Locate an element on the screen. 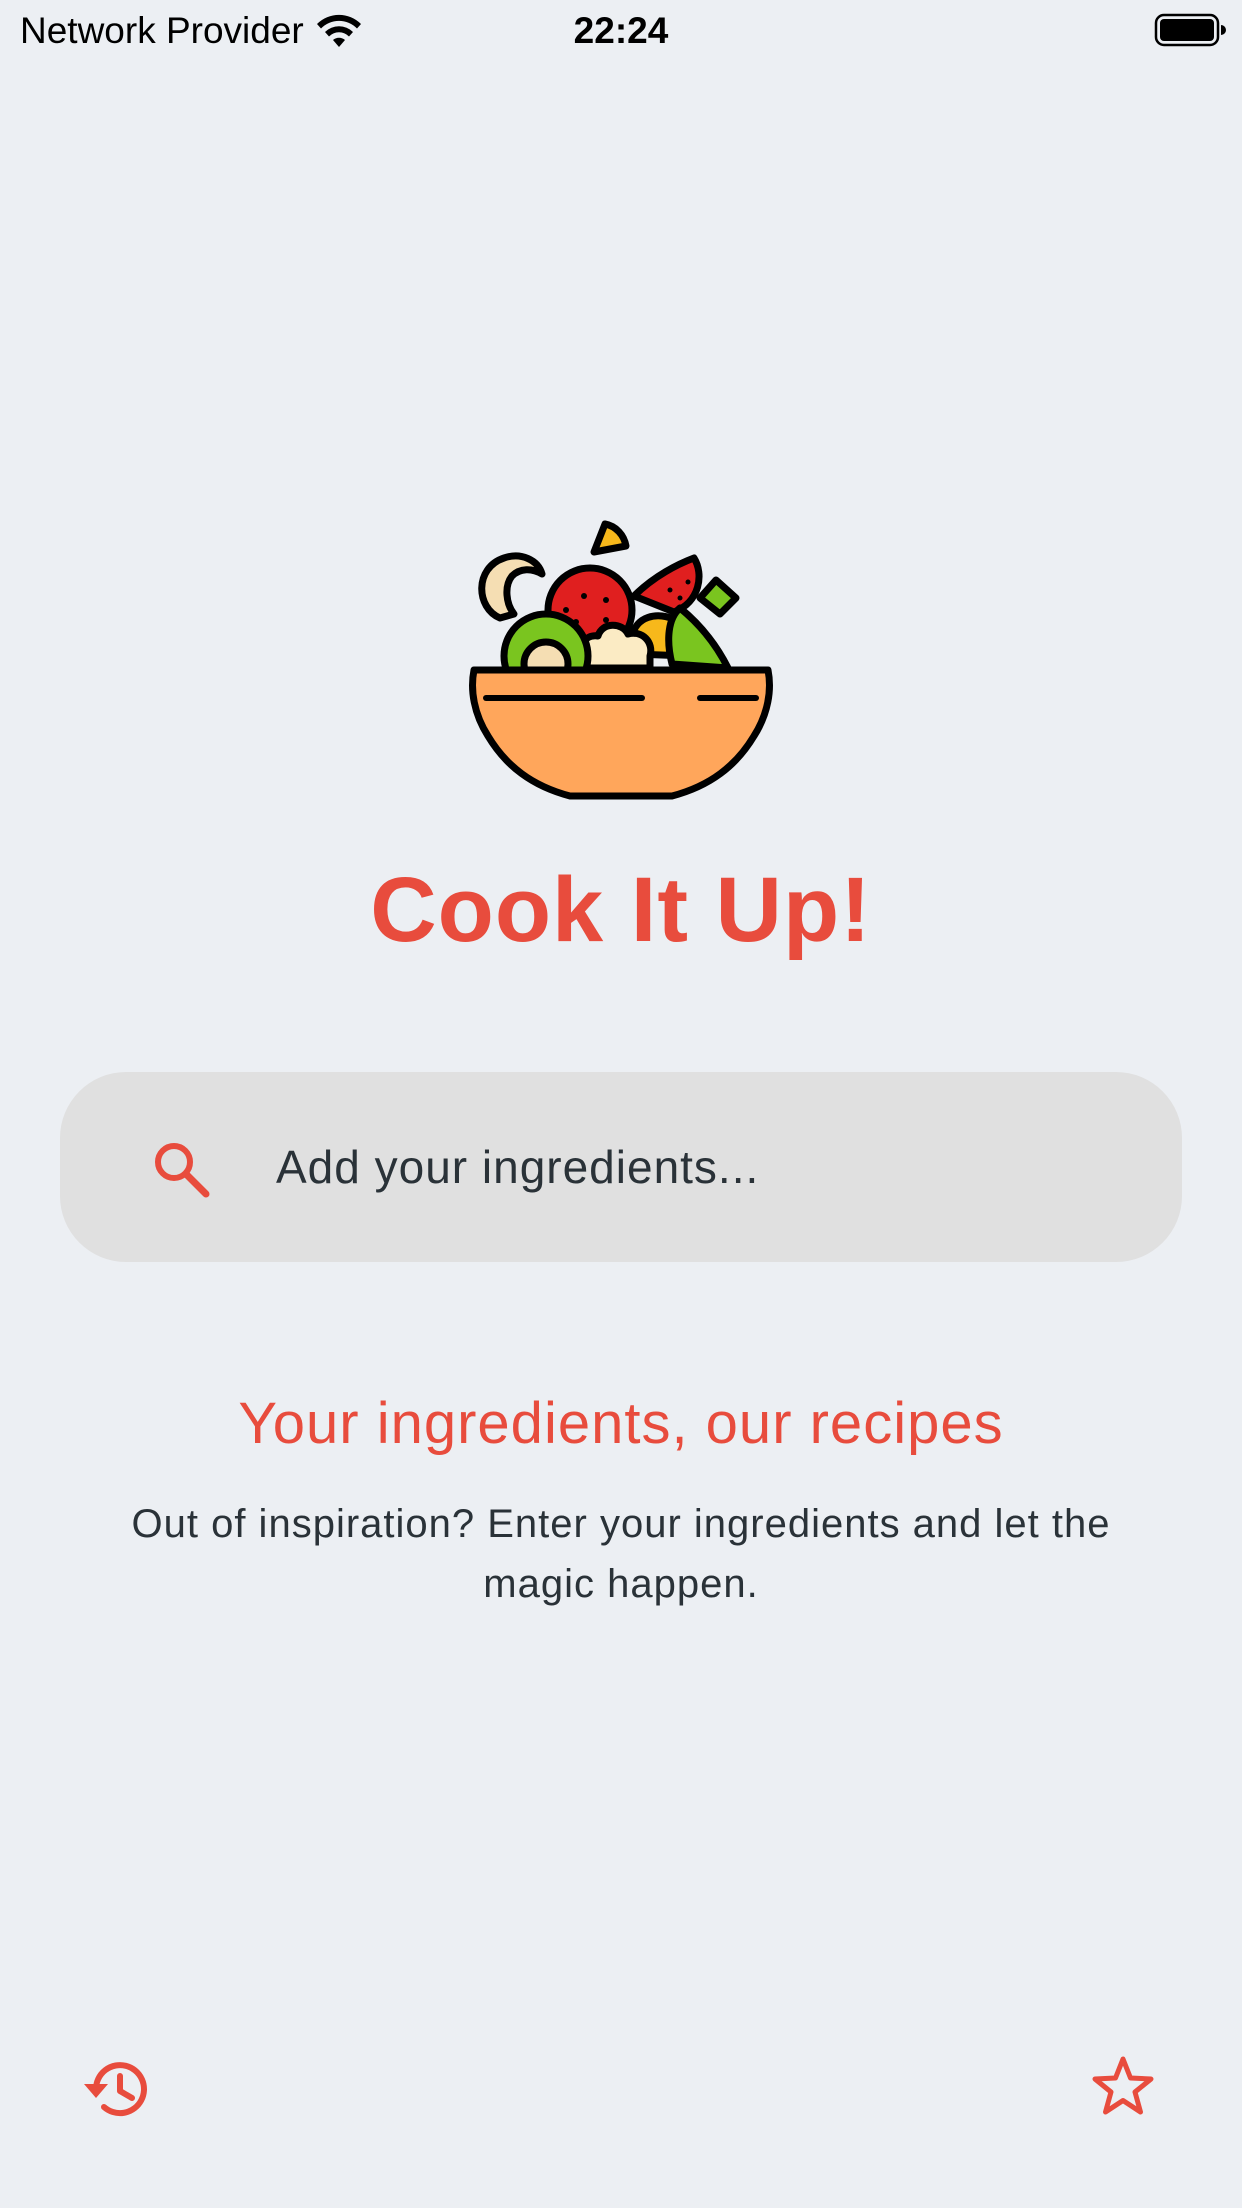 This screenshot has width=1242, height=2208. status-time: 22:24 is located at coordinates (621, 30).